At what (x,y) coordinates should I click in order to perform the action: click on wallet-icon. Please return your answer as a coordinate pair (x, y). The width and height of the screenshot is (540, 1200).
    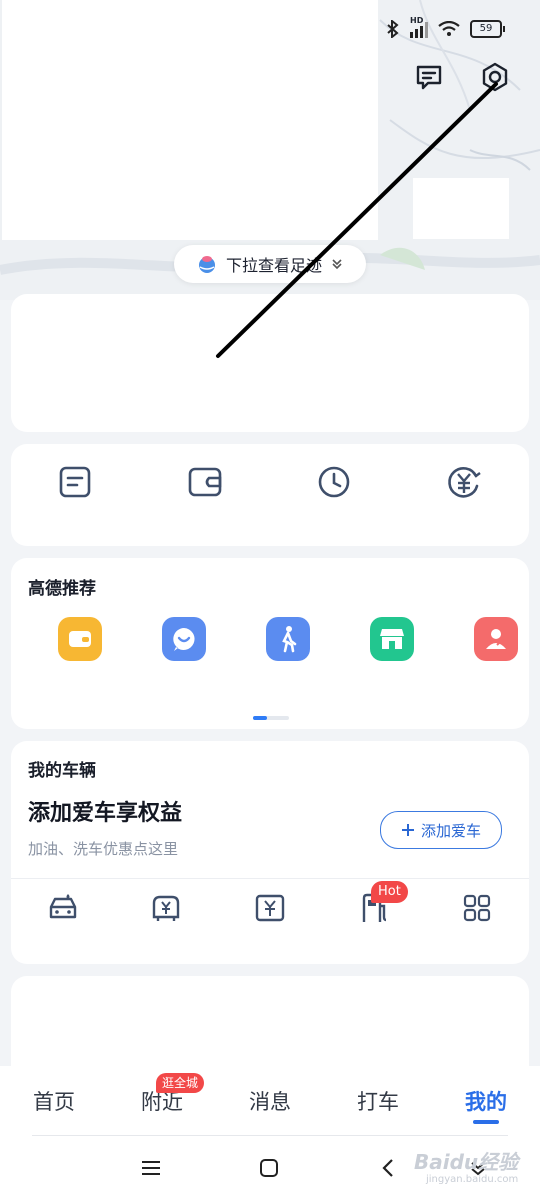
    Looking at the image, I should click on (205, 482).